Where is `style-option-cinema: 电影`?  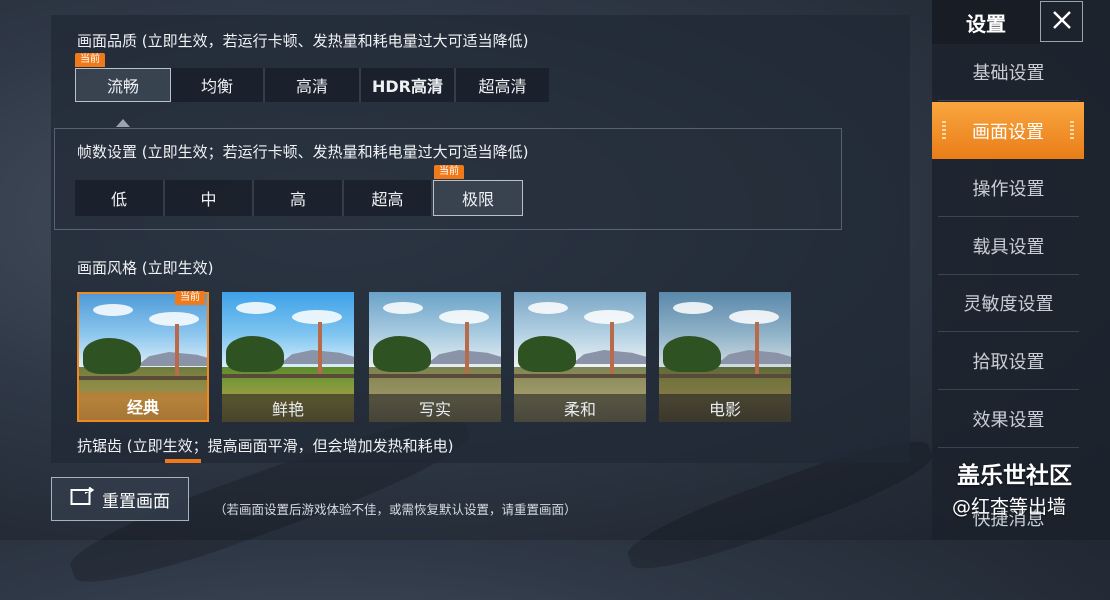 style-option-cinema: 电影 is located at coordinates (725, 357).